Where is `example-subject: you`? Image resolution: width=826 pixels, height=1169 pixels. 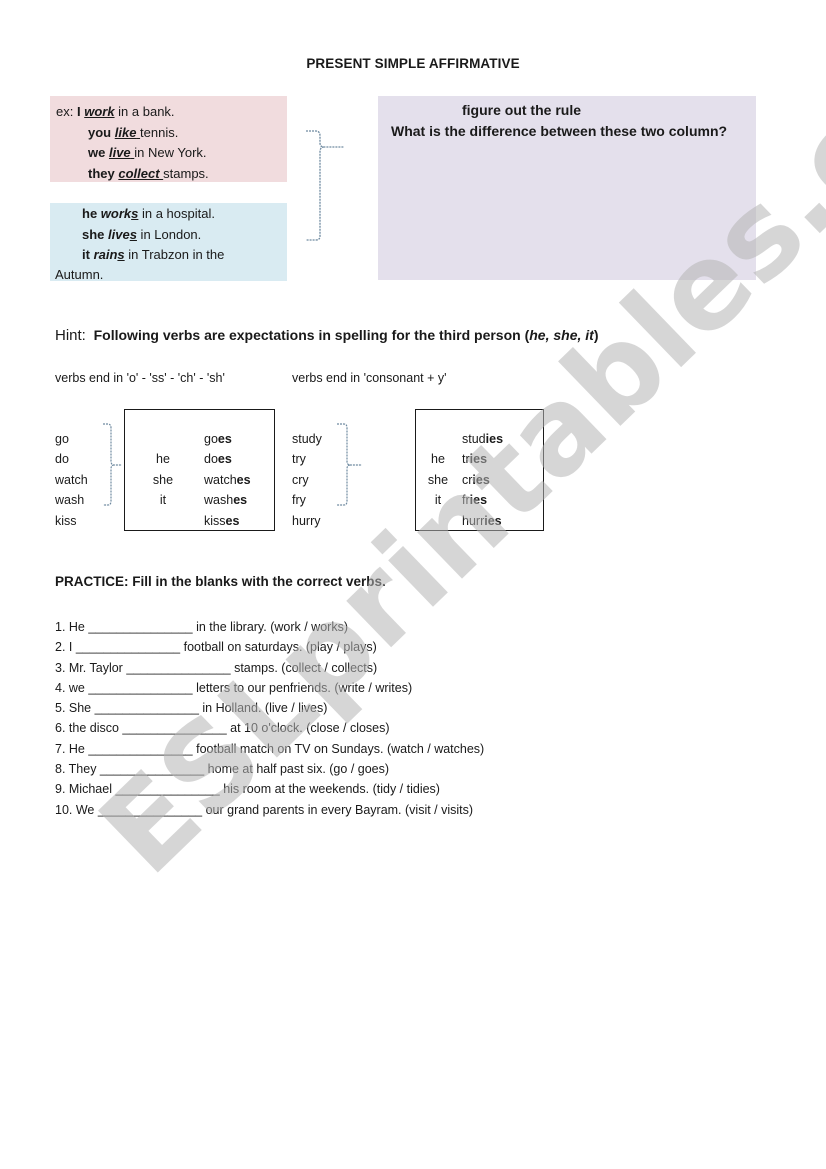 example-subject: you is located at coordinates (101, 132).